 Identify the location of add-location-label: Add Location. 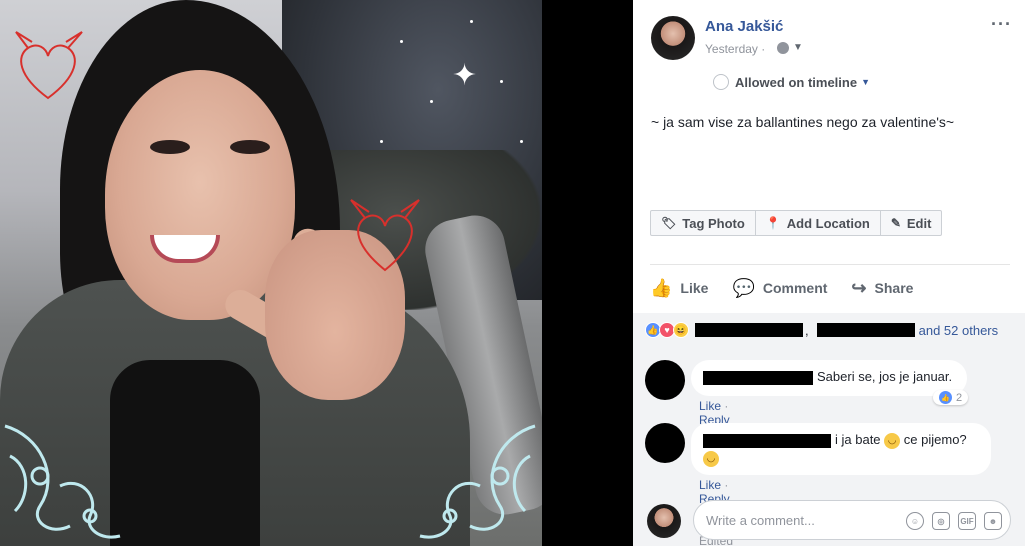
(828, 223).